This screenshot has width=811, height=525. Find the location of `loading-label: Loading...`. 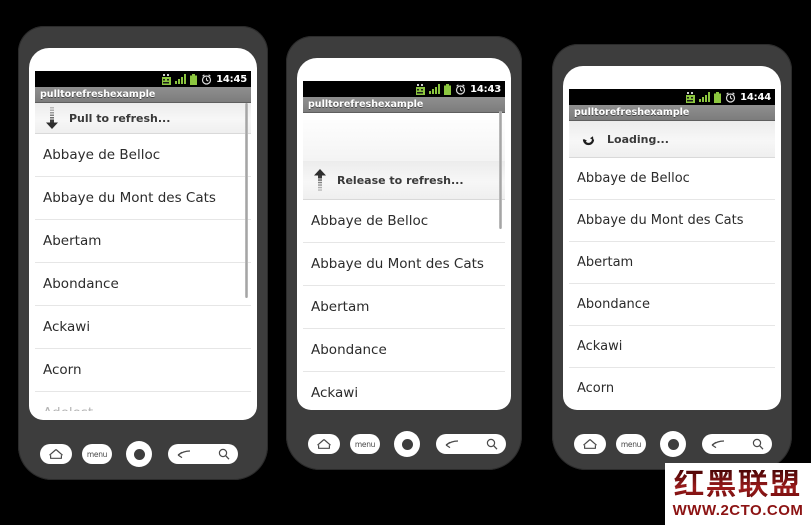

loading-label: Loading... is located at coordinates (638, 139).